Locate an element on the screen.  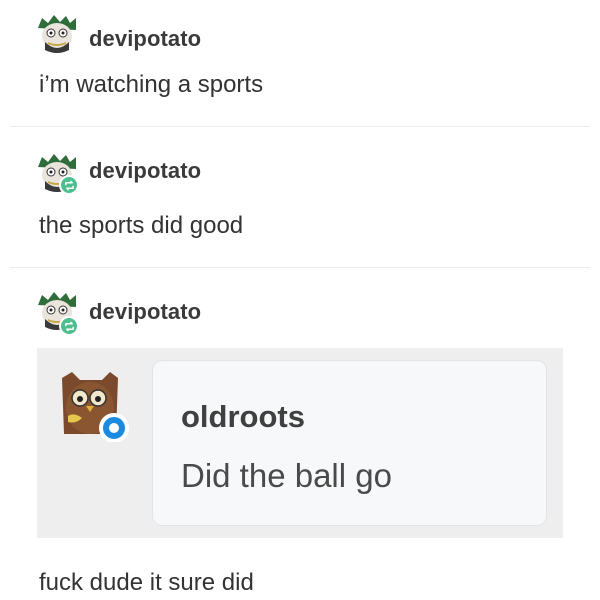
post-text: the sports did good is located at coordinates (141, 225).